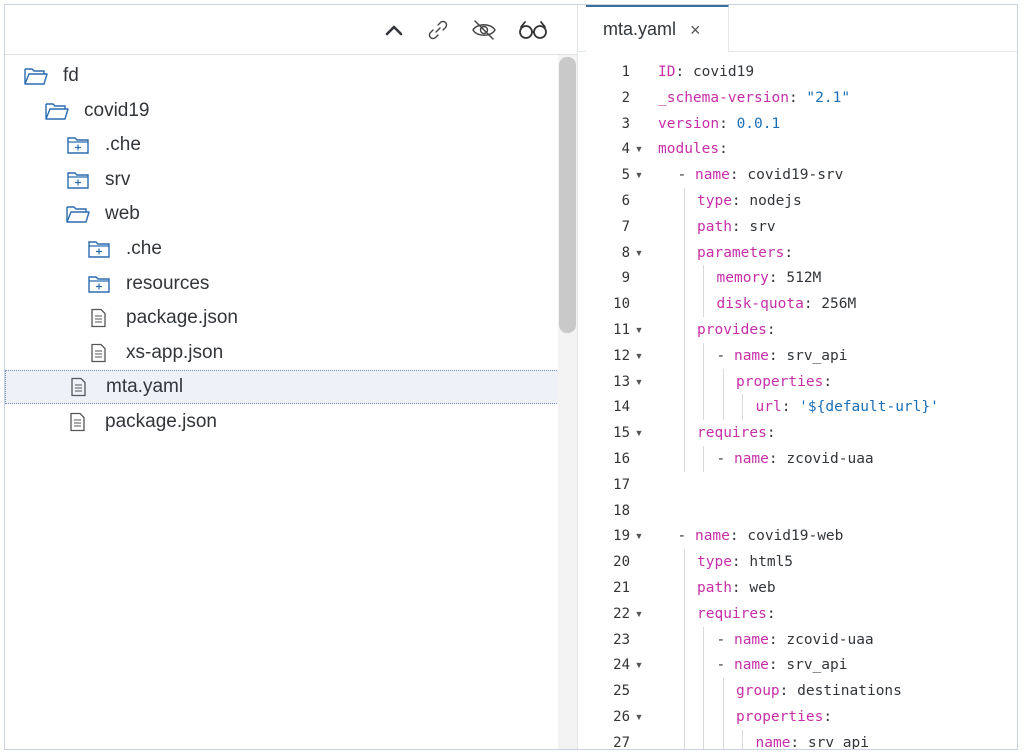  I want to click on line-number: 22, so click(621, 613).